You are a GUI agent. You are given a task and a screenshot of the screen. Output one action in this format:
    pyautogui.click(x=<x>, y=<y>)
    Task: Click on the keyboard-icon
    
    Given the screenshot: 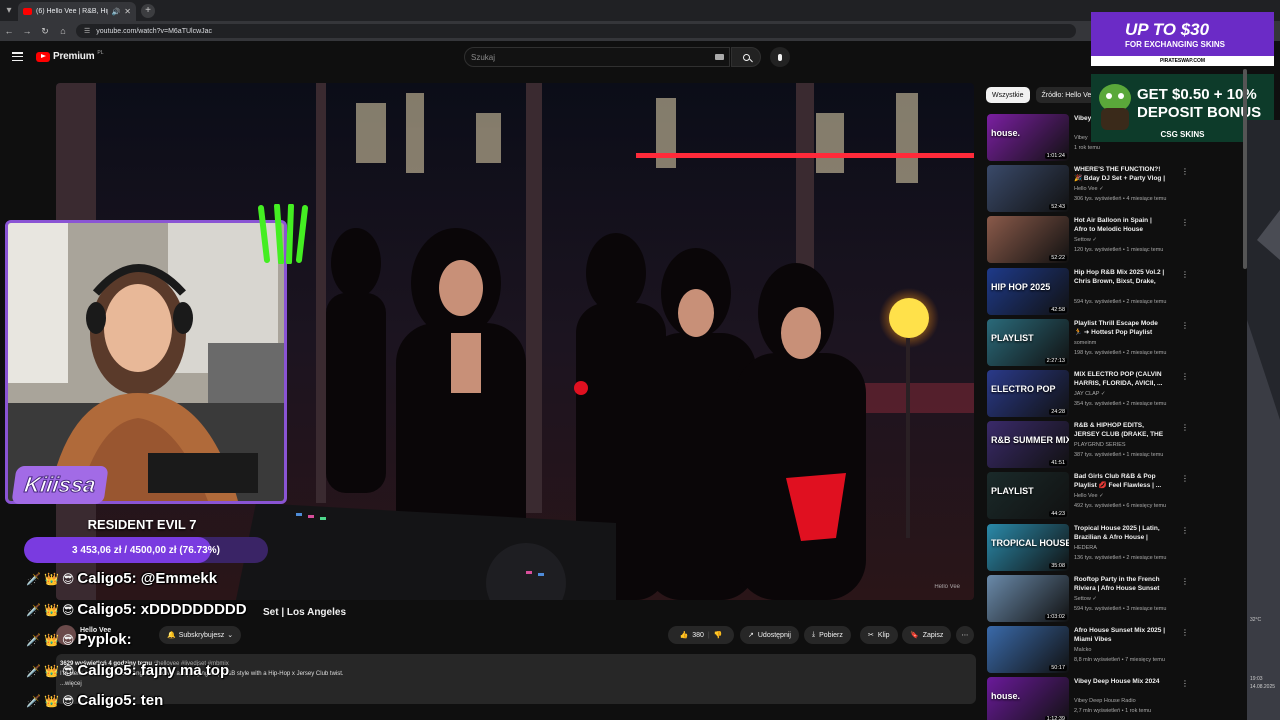 What is the action you would take?
    pyautogui.click(x=719, y=57)
    